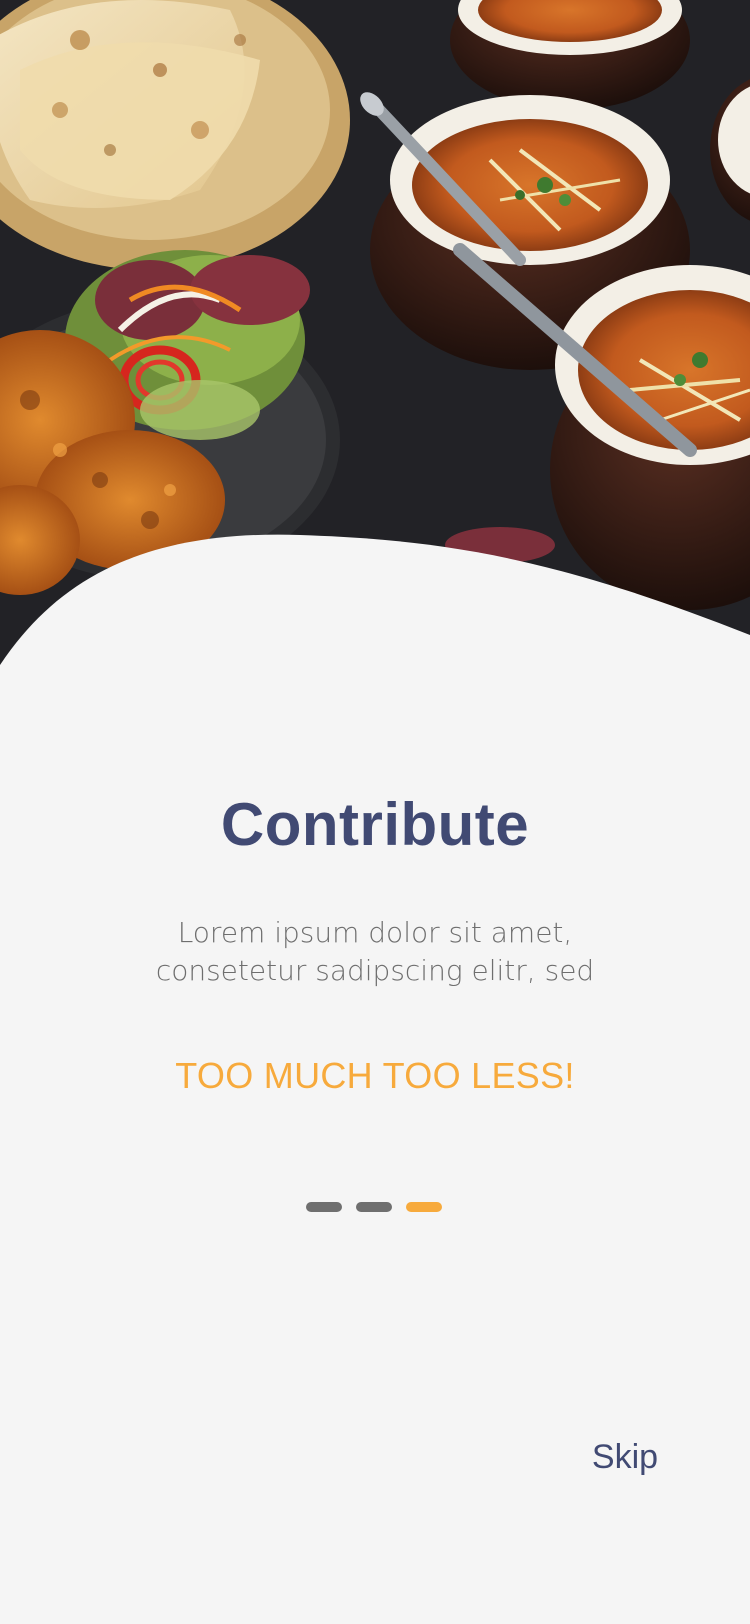 The height and width of the screenshot is (1624, 750). I want to click on description-line-2: consetetur sadipscing elitr, sed, so click(375, 970).